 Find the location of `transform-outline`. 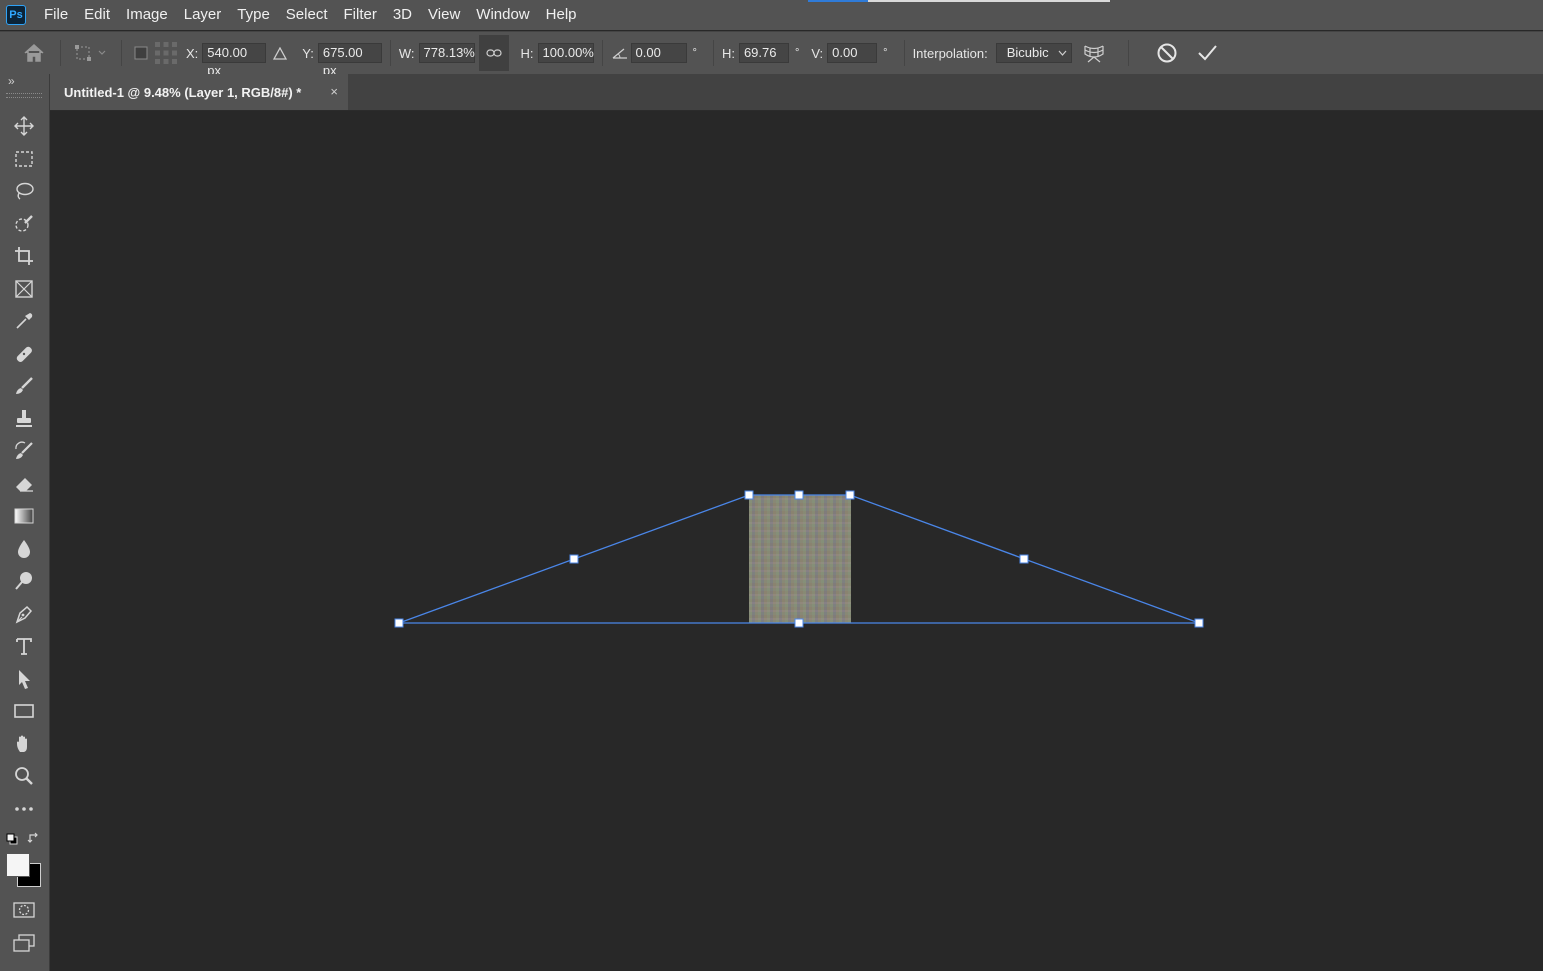

transform-outline is located at coordinates (799, 559).